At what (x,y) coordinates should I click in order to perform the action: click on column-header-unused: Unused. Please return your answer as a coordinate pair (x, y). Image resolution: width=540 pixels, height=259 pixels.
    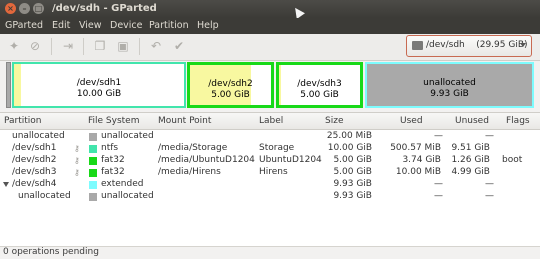
    Looking at the image, I should click on (472, 121).